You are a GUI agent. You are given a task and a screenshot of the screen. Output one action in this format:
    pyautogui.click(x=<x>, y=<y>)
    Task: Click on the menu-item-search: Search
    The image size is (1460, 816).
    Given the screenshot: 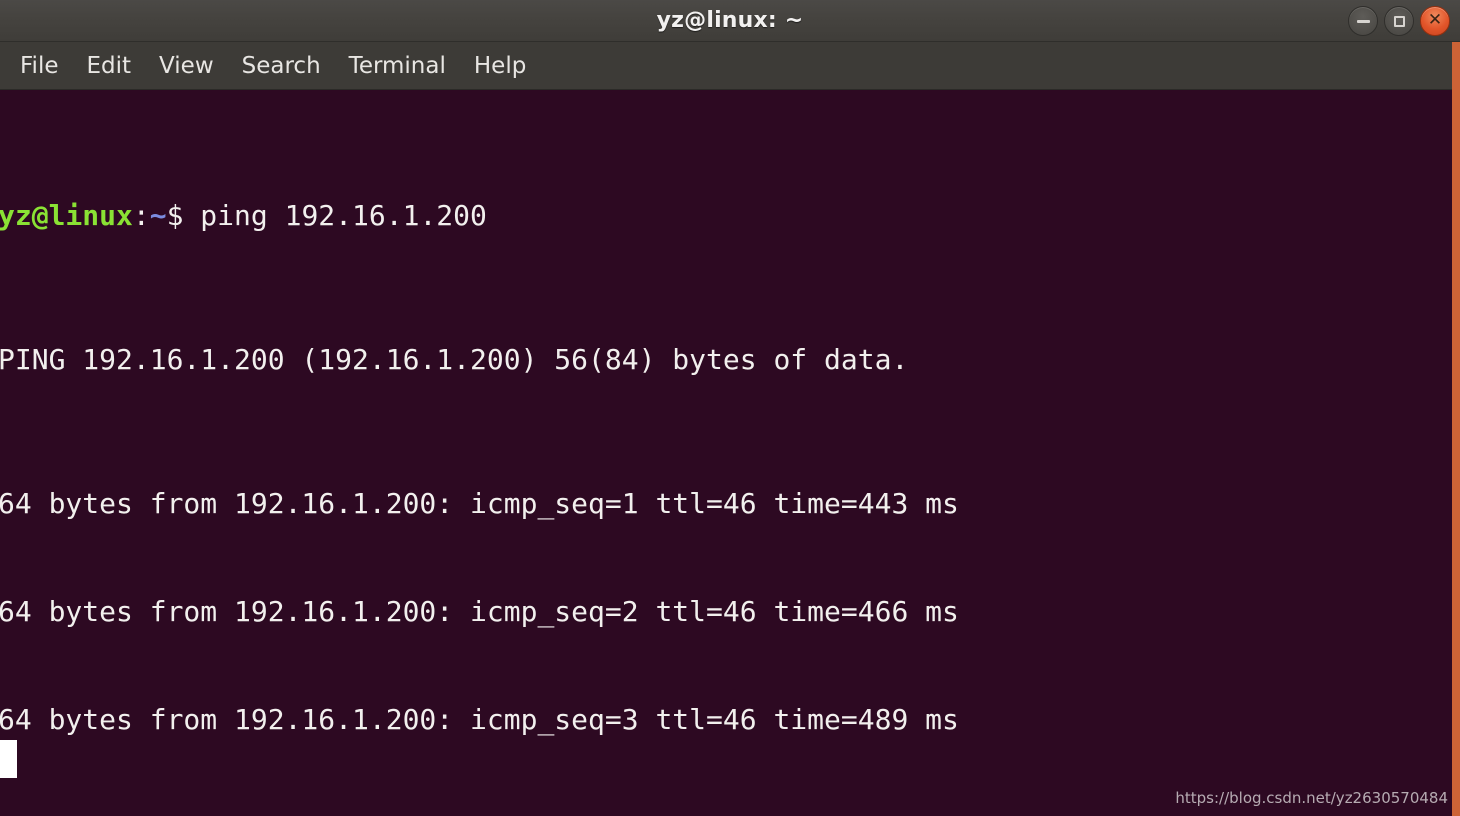 What is the action you would take?
    pyautogui.click(x=281, y=66)
    